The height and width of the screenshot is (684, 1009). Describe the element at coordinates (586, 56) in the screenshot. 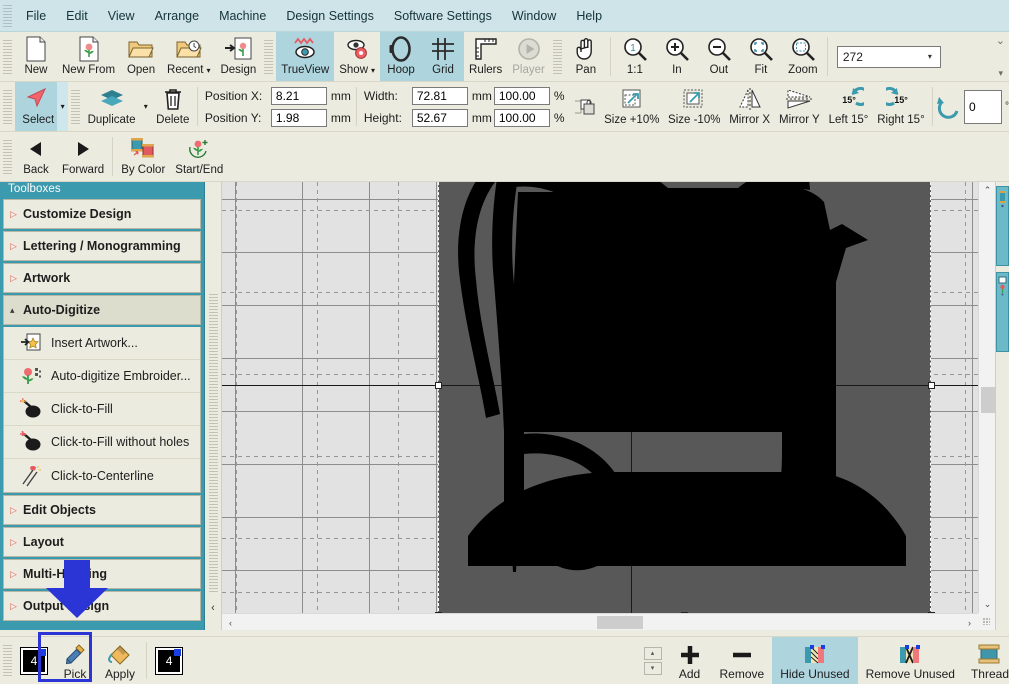

I see `pan-button: Pan` at that location.